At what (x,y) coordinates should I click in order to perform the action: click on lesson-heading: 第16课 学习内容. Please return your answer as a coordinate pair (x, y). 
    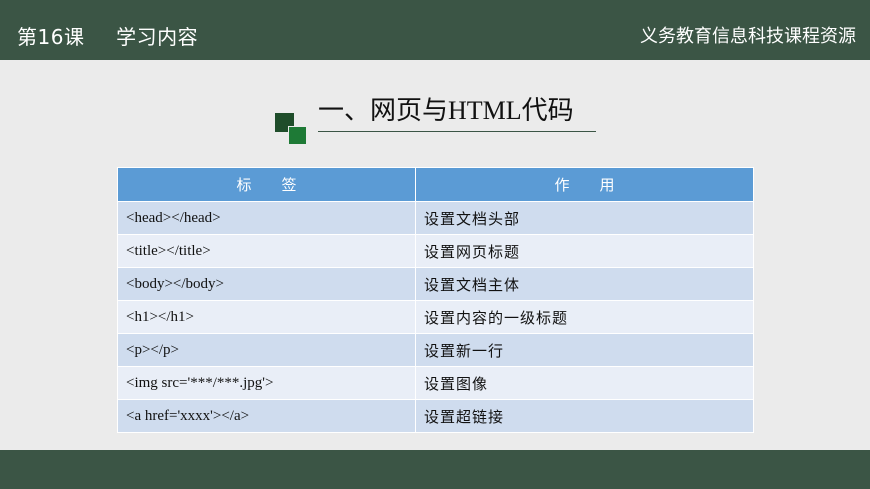
    Looking at the image, I should click on (107, 35).